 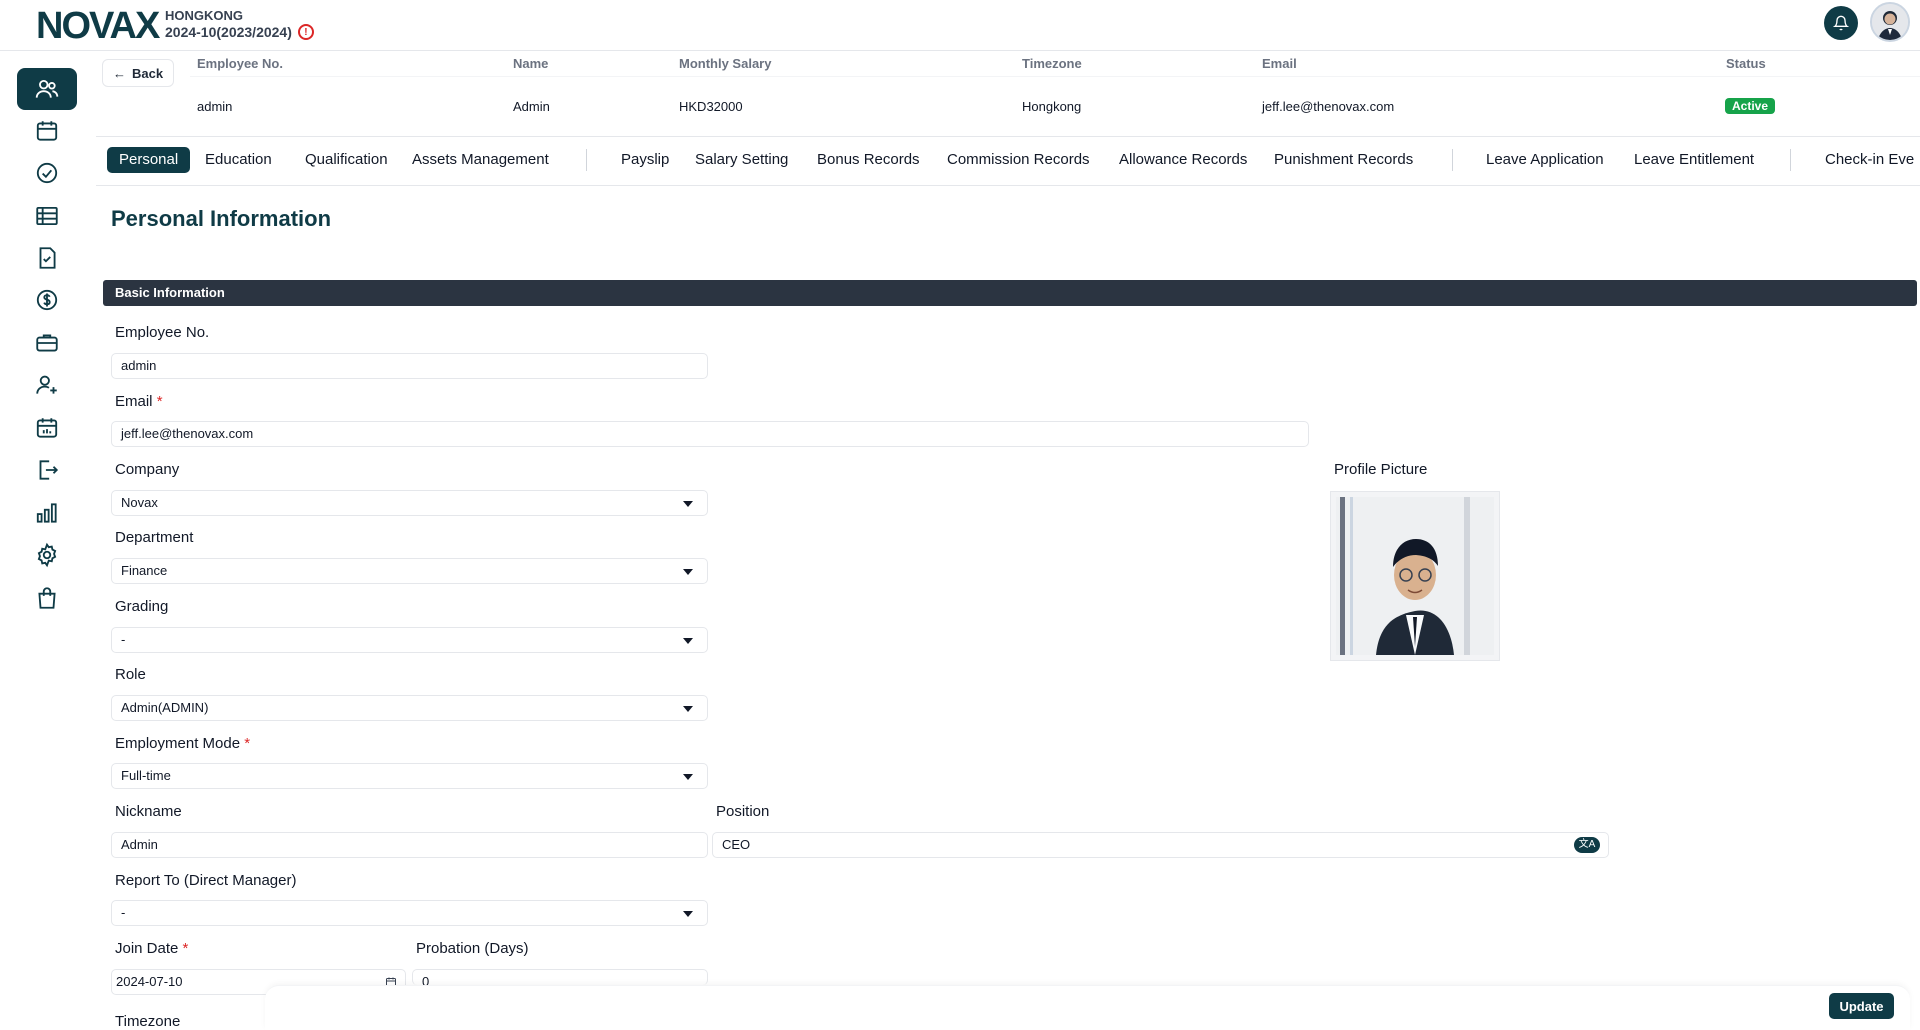 What do you see at coordinates (1279, 63) in the screenshot?
I see `header-email: Email` at bounding box center [1279, 63].